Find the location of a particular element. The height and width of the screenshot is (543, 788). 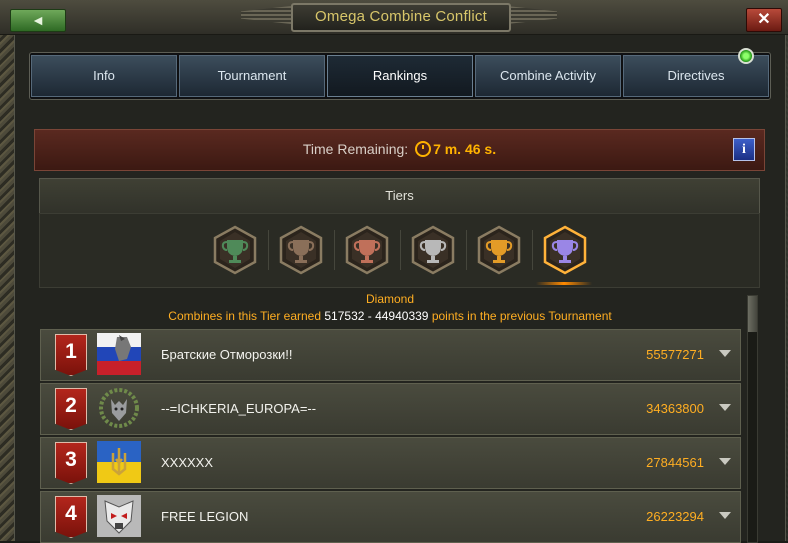

close-button: ✕ is located at coordinates (764, 20).